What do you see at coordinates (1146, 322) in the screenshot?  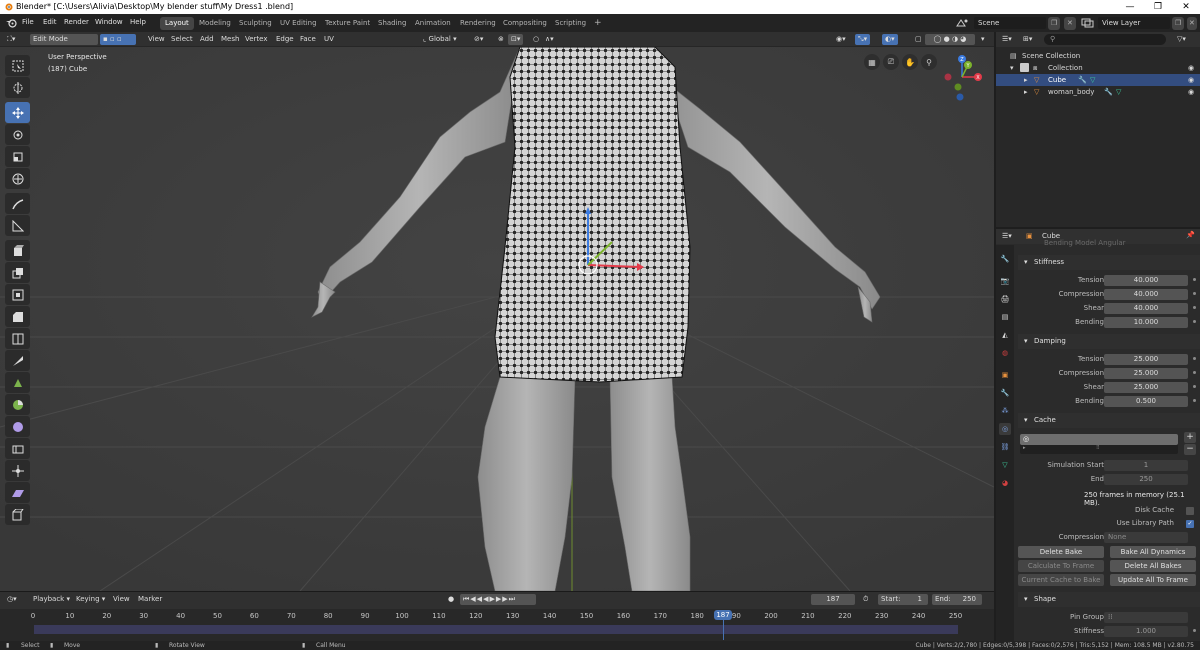 I see `stiffness-bending-field: 10.000` at bounding box center [1146, 322].